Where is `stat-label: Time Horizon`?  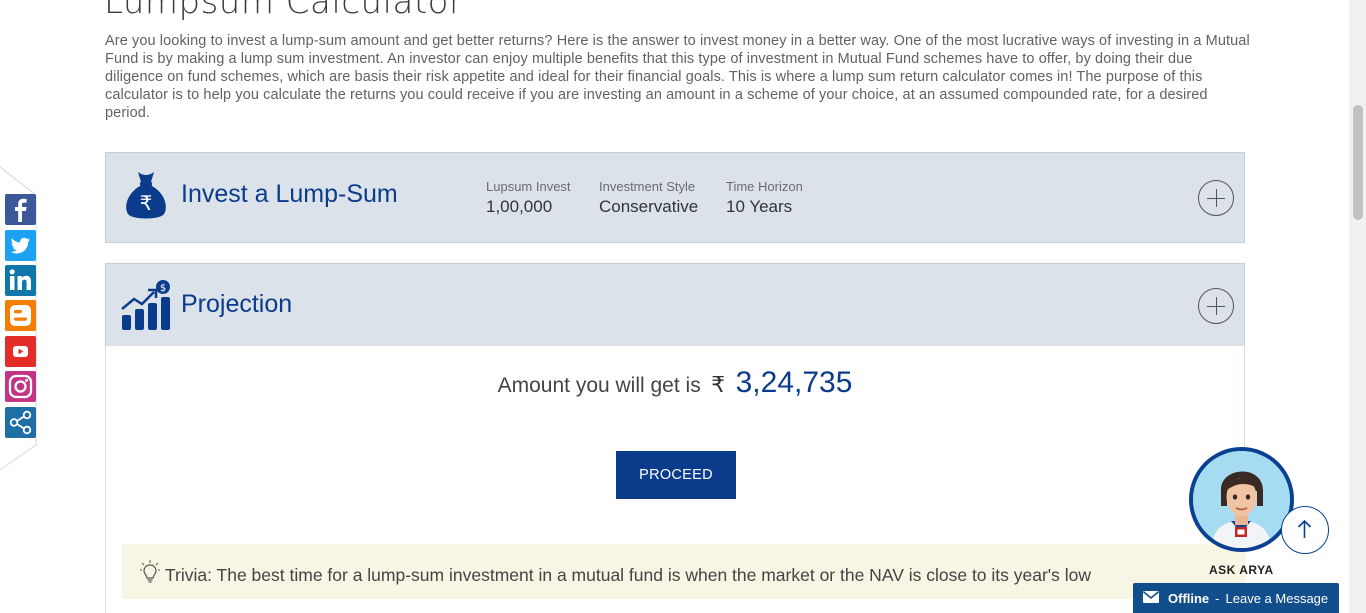 stat-label: Time Horizon is located at coordinates (764, 186).